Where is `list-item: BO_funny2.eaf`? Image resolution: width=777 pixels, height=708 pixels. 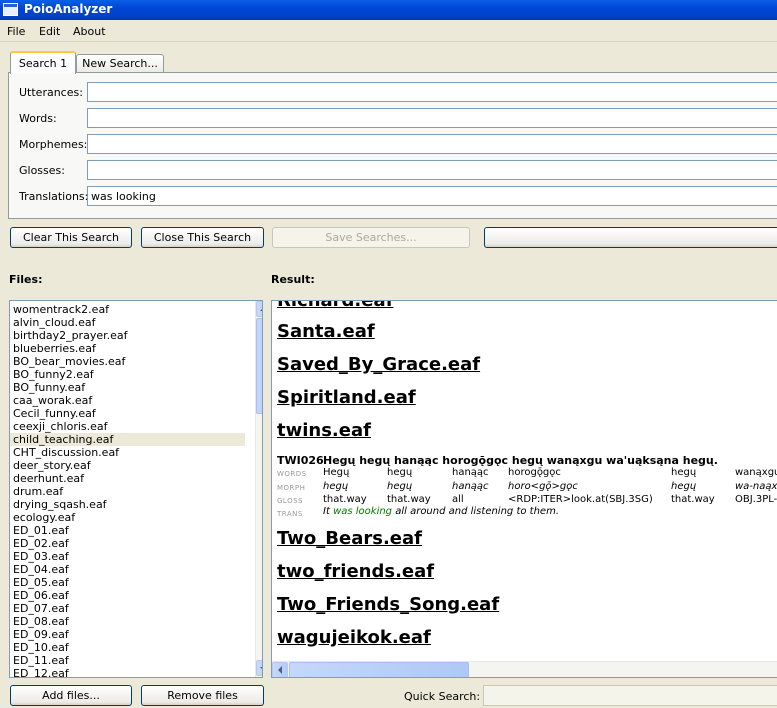
list-item: BO_funny2.eaf is located at coordinates (53, 374).